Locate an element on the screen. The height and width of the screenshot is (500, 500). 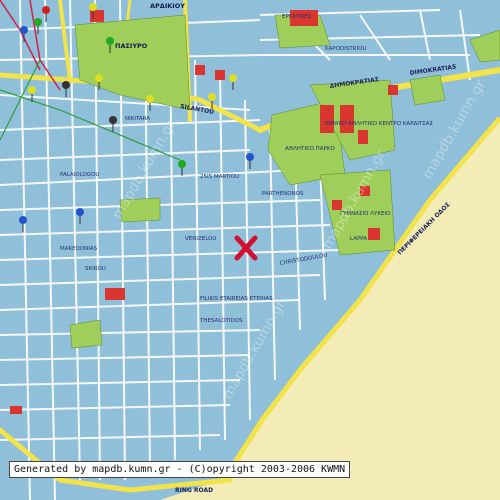
label-kapodistriou: KAPODISTRIOU is located at coordinates (345, 49).